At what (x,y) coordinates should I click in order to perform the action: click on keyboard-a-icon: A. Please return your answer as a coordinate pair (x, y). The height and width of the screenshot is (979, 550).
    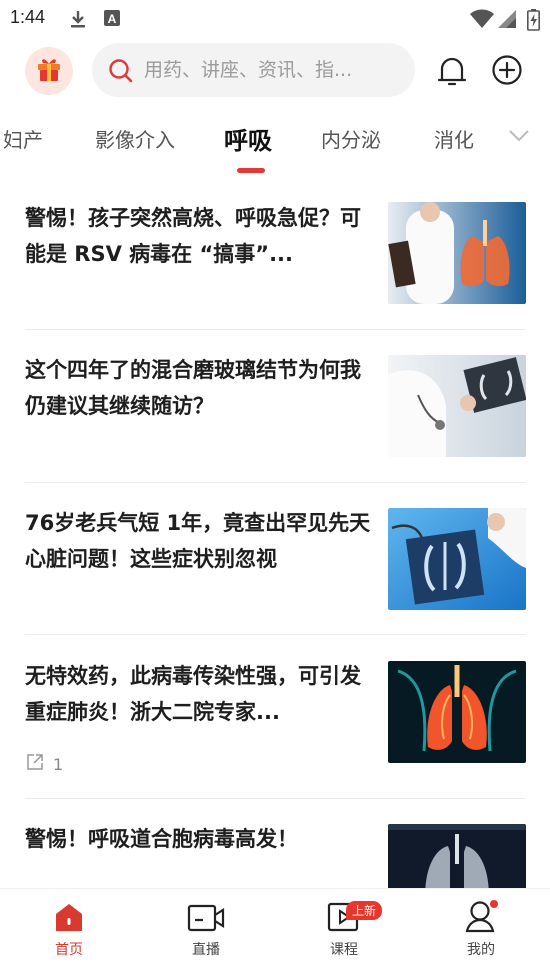
    Looking at the image, I should click on (112, 20).